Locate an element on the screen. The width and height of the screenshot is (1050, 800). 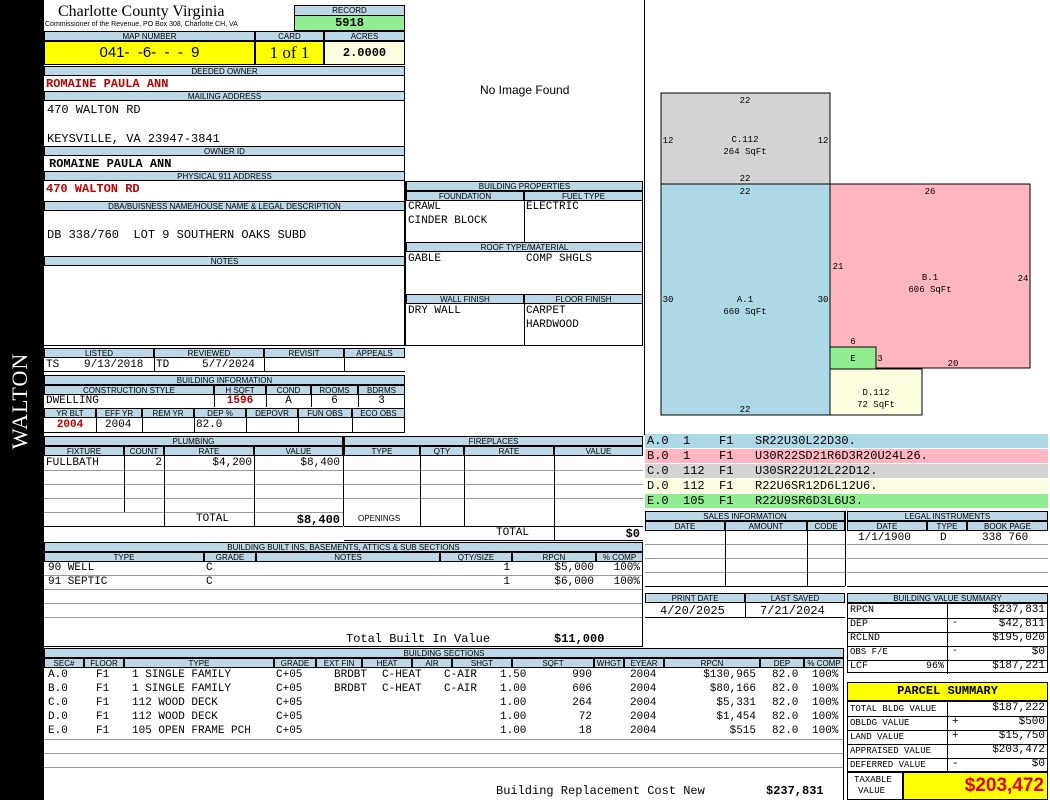
ps-appraised-value: $203,472 is located at coordinates (1018, 750).